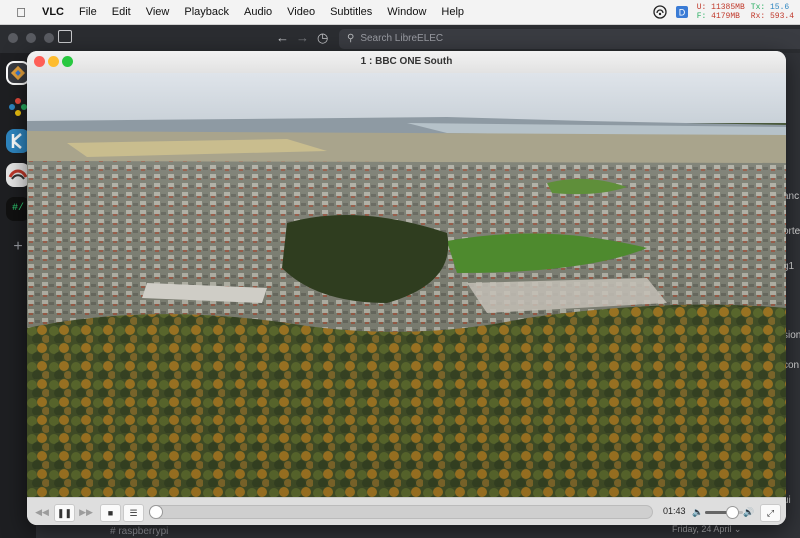  I want to click on seek-knob, so click(156, 512).